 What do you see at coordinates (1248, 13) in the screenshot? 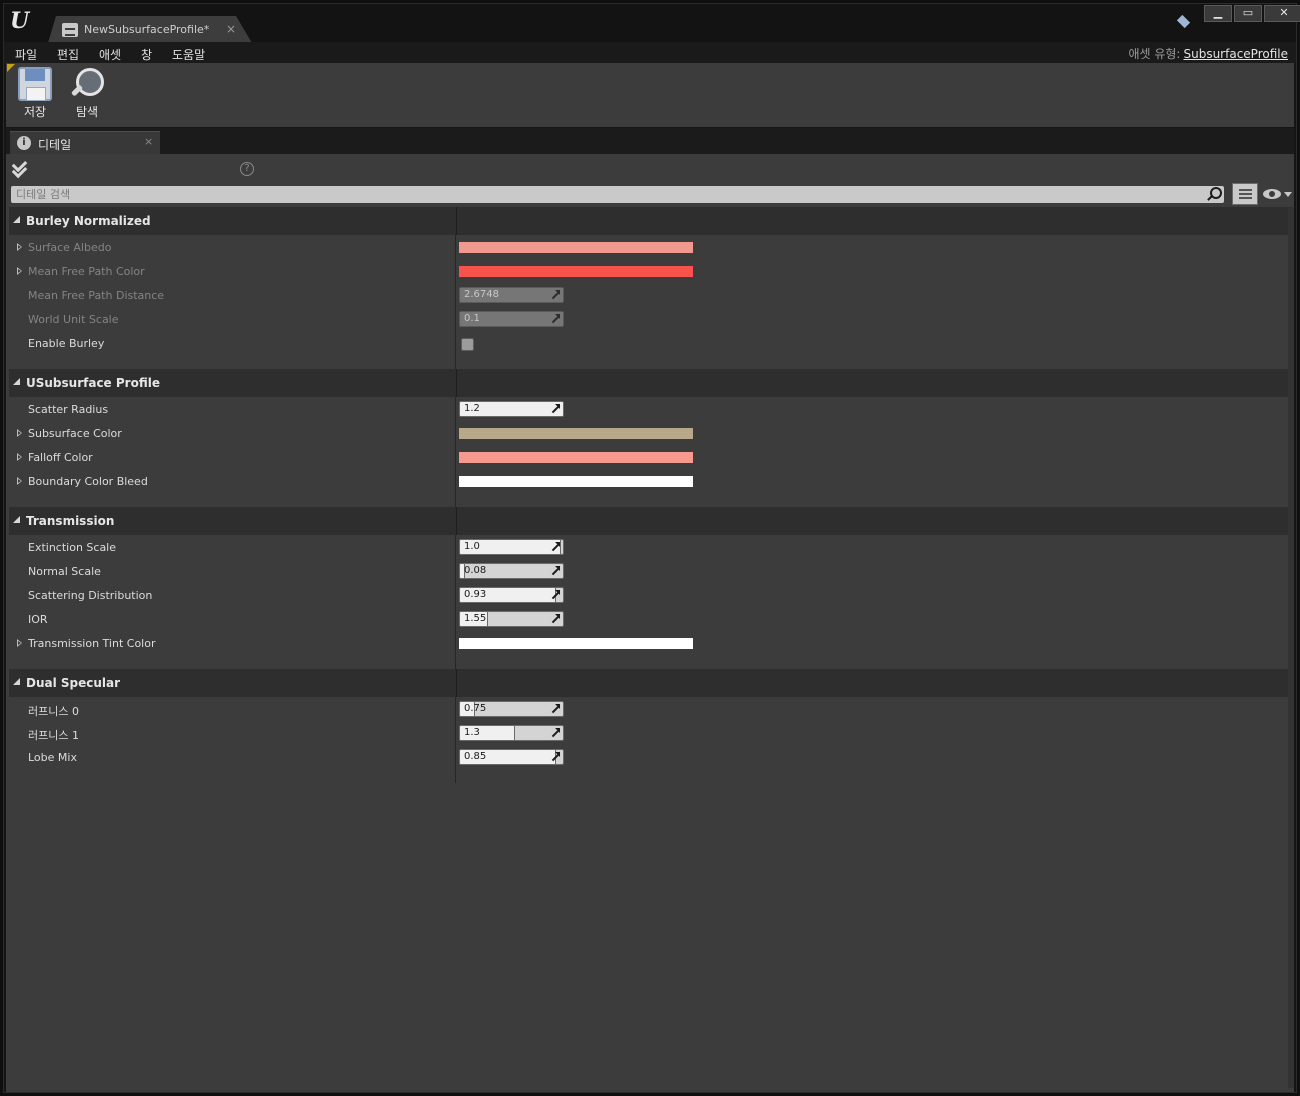
I see `maximize-button: ▭` at bounding box center [1248, 13].